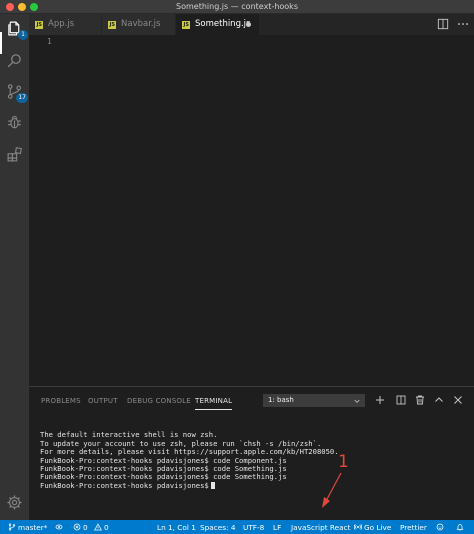  Describe the element at coordinates (1, 43) in the screenshot. I see `active-indicator` at that location.